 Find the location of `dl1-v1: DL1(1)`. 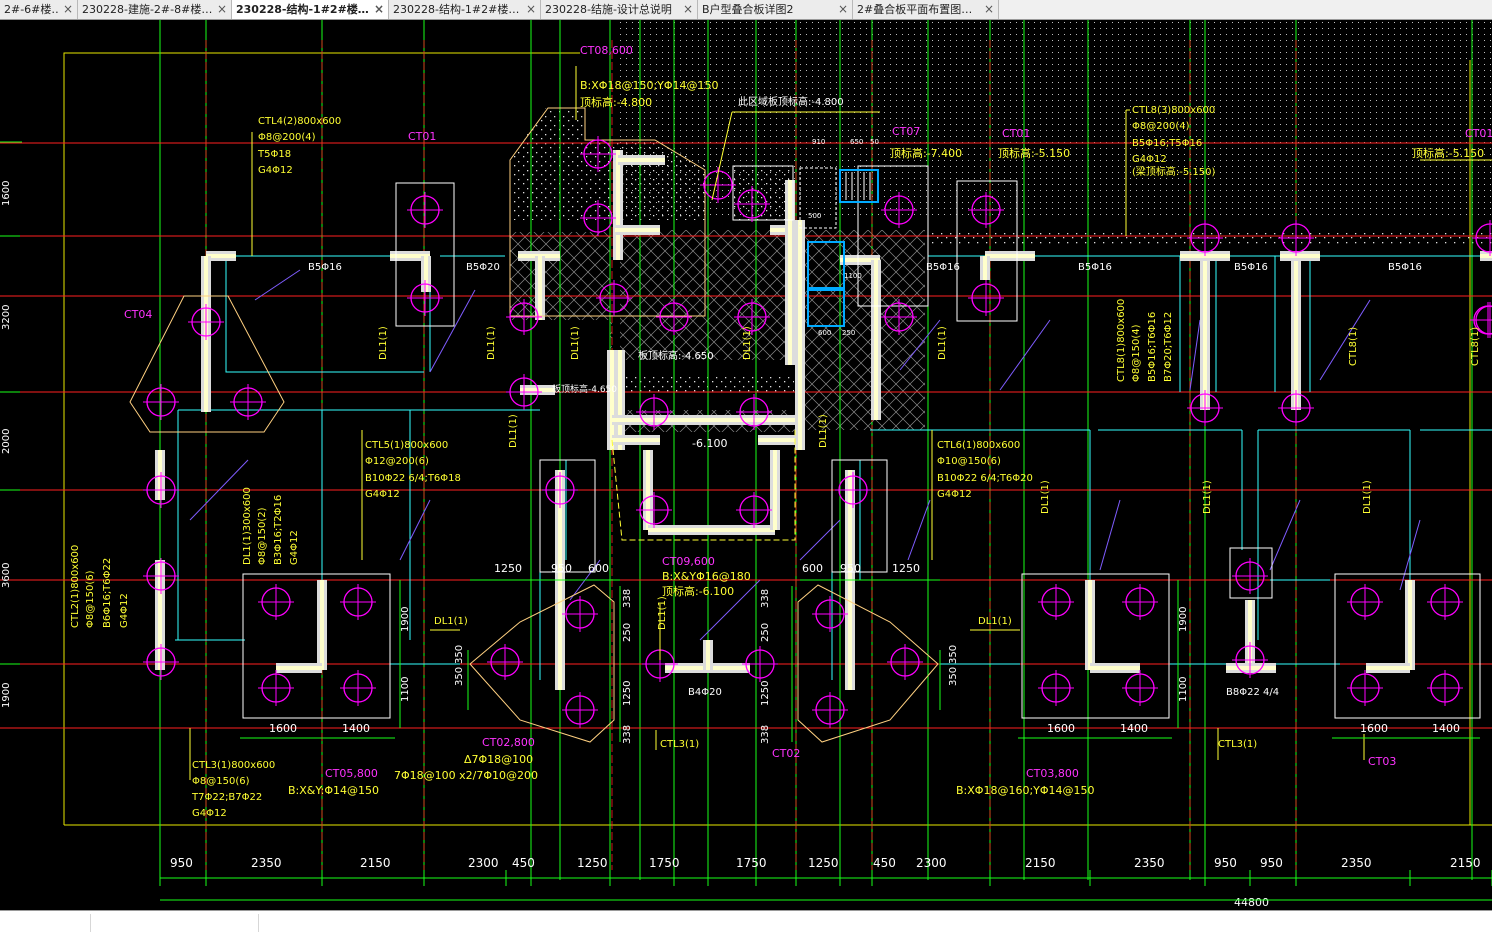

dl1-v1: DL1(1) is located at coordinates (383, 343).